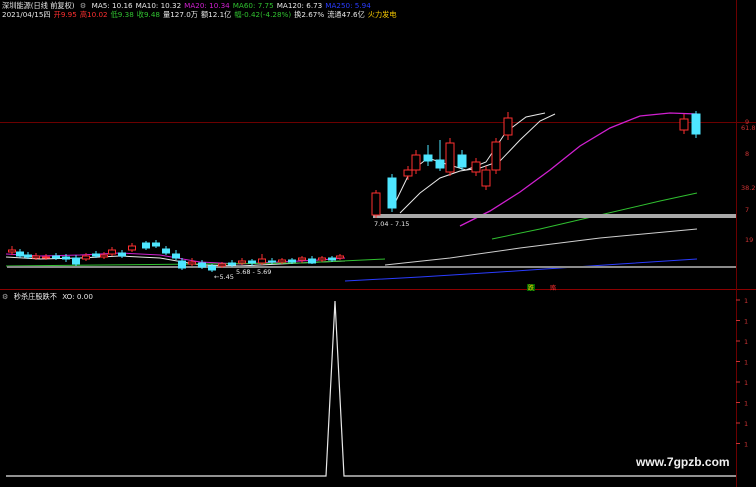 This screenshot has height=487, width=756. I want to click on indicator-title: 秒杀庄股跌不, so click(35, 296).